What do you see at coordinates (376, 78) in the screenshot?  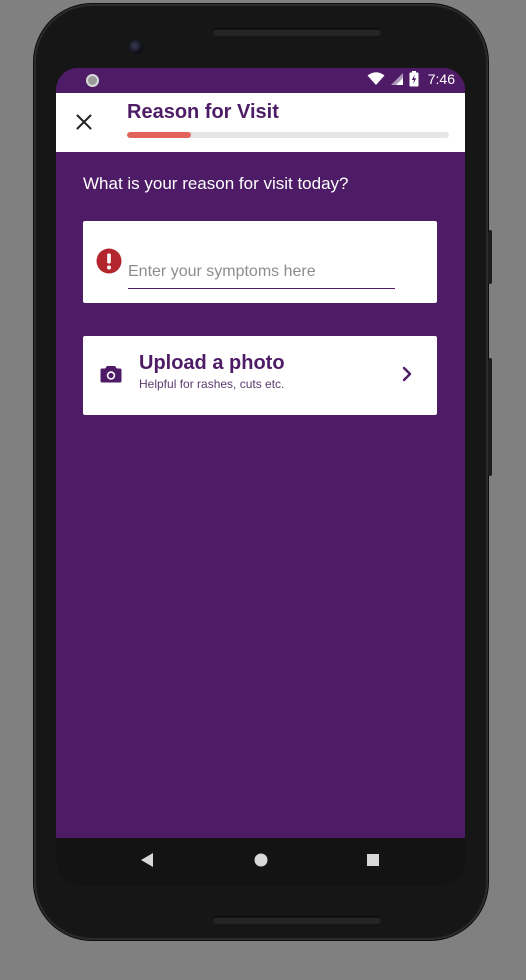 I see `wifi-icon` at bounding box center [376, 78].